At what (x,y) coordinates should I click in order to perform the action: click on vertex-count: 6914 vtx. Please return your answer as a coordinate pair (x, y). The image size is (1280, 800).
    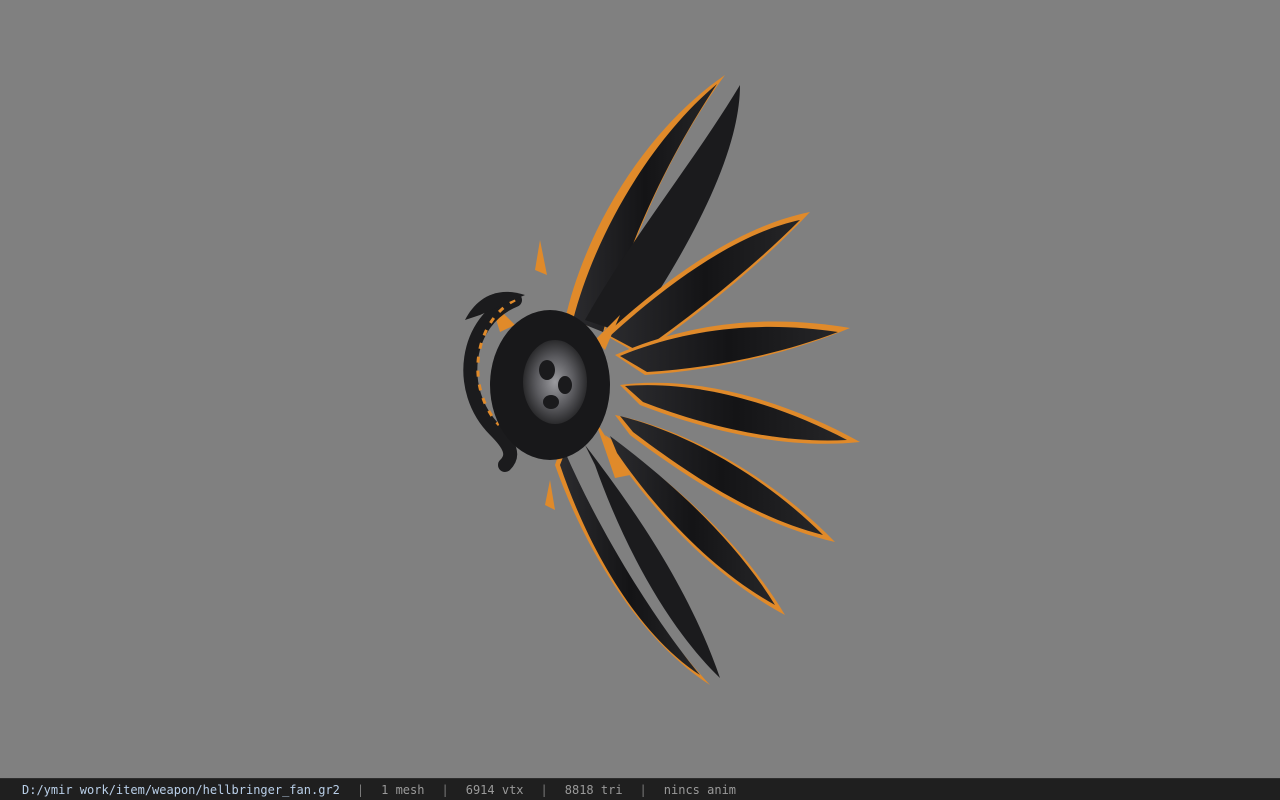
    Looking at the image, I should click on (494, 789).